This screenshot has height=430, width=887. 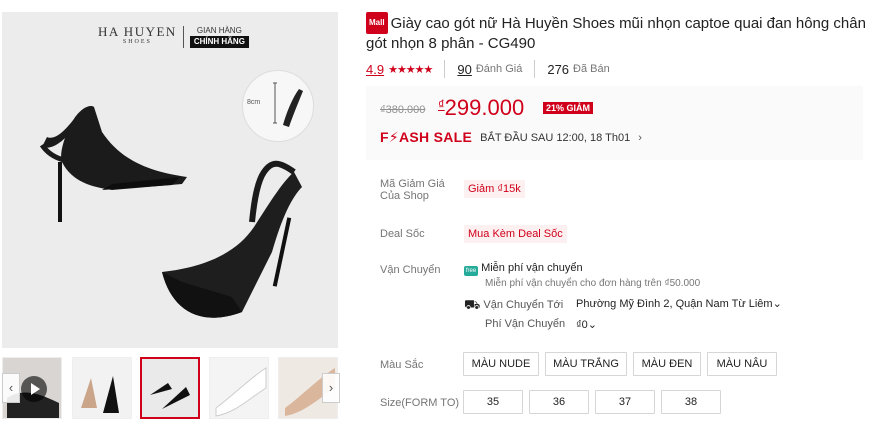 What do you see at coordinates (481, 107) in the screenshot?
I see `current-price: ₫299.000` at bounding box center [481, 107].